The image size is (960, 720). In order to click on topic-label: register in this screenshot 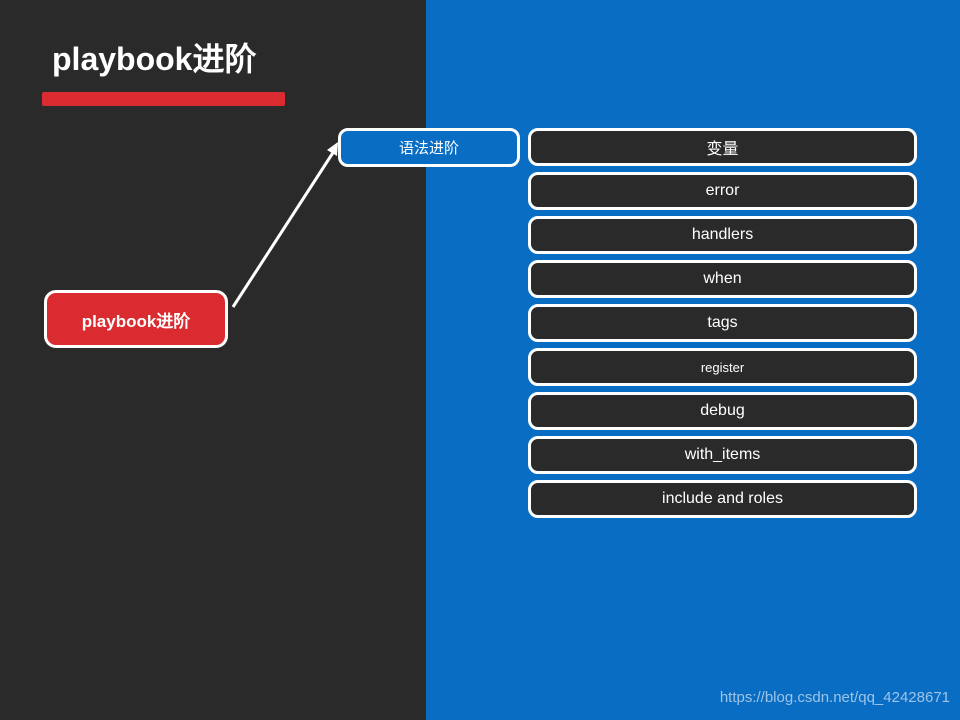, I will do `click(722, 367)`.